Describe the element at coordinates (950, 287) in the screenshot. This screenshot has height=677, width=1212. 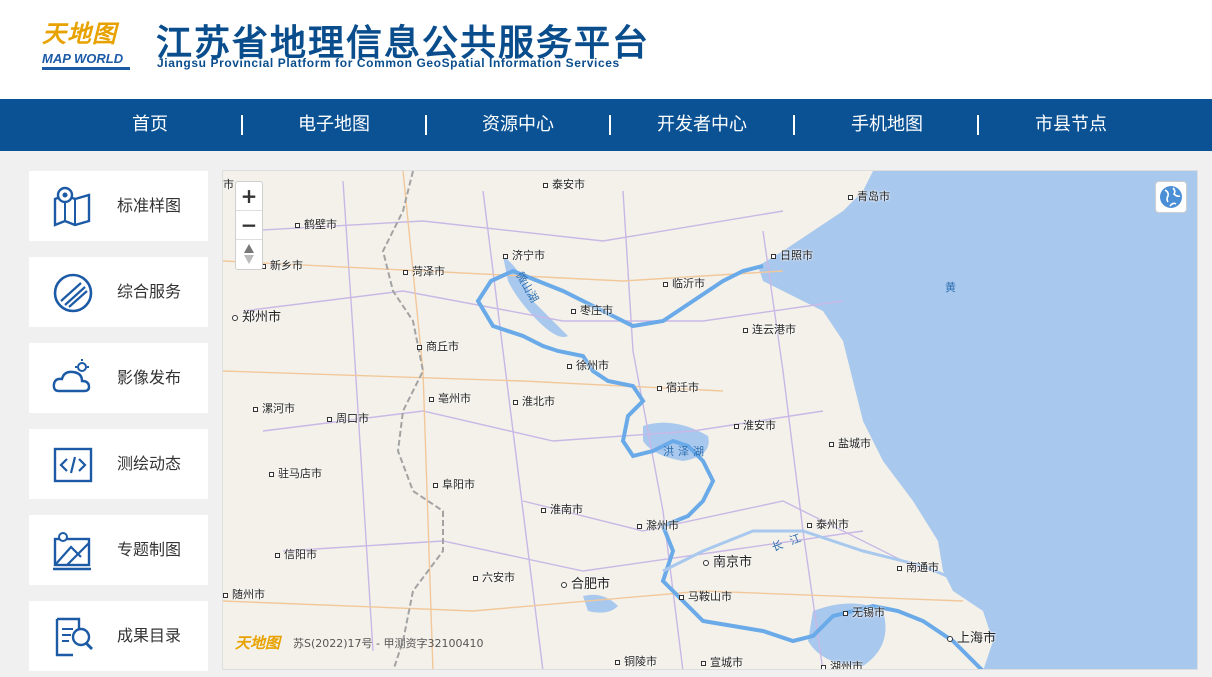
I see `sea-label: 黄` at that location.